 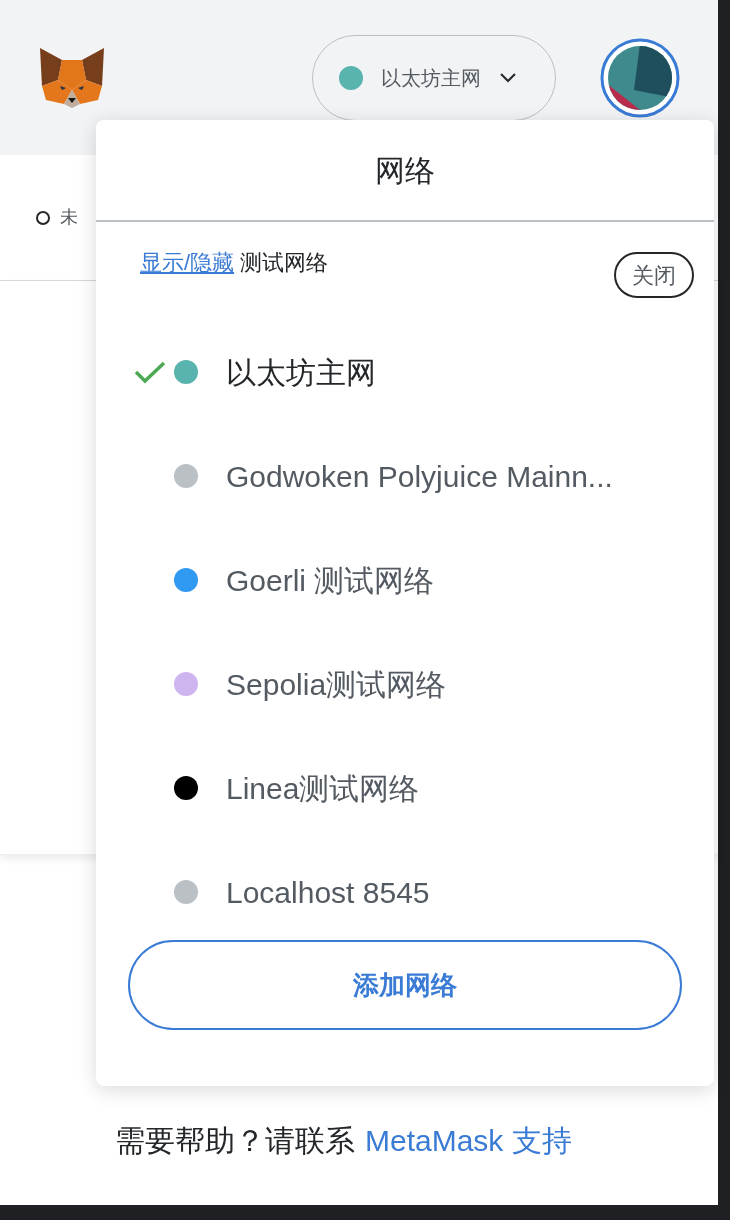 I want to click on network-item: Goerli 测试网络, so click(x=405, y=580).